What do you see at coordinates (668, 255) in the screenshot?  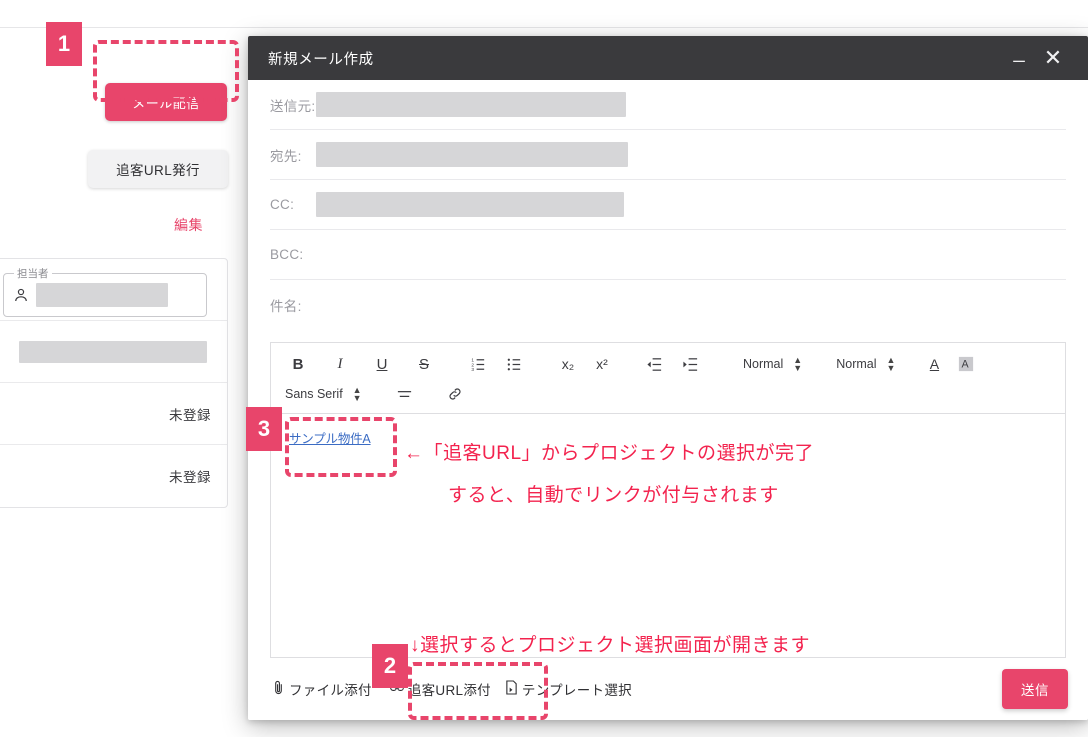 I see `bcc-field-row: BCC:` at bounding box center [668, 255].